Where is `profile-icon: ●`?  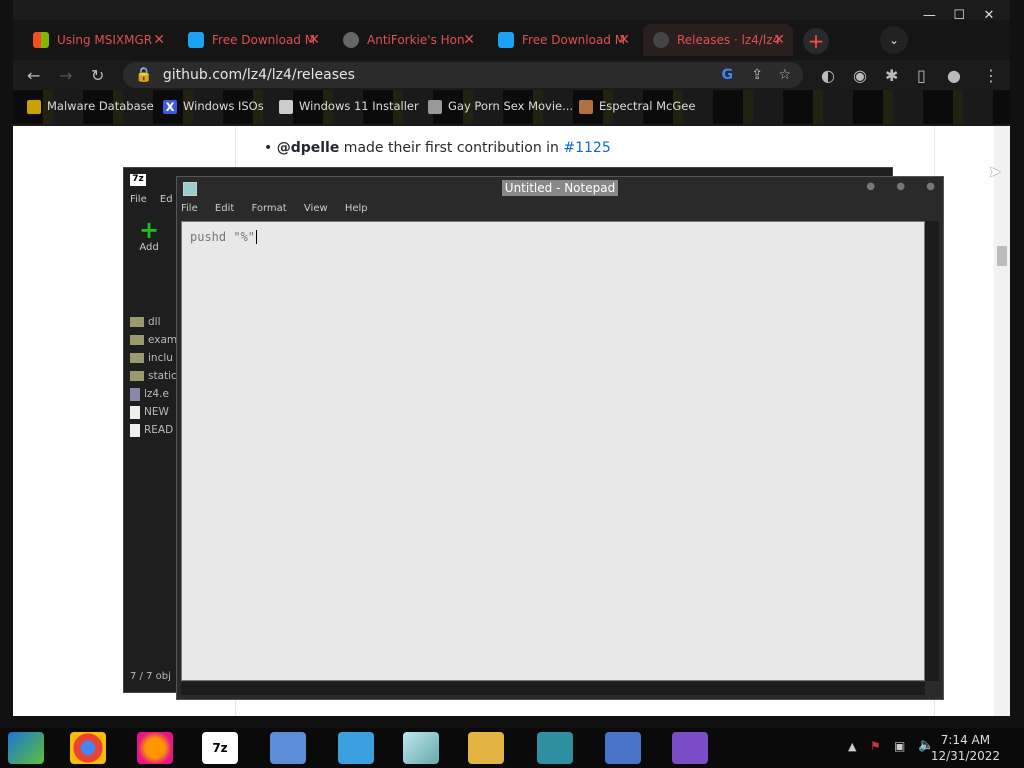 profile-icon: ● is located at coordinates (954, 75).